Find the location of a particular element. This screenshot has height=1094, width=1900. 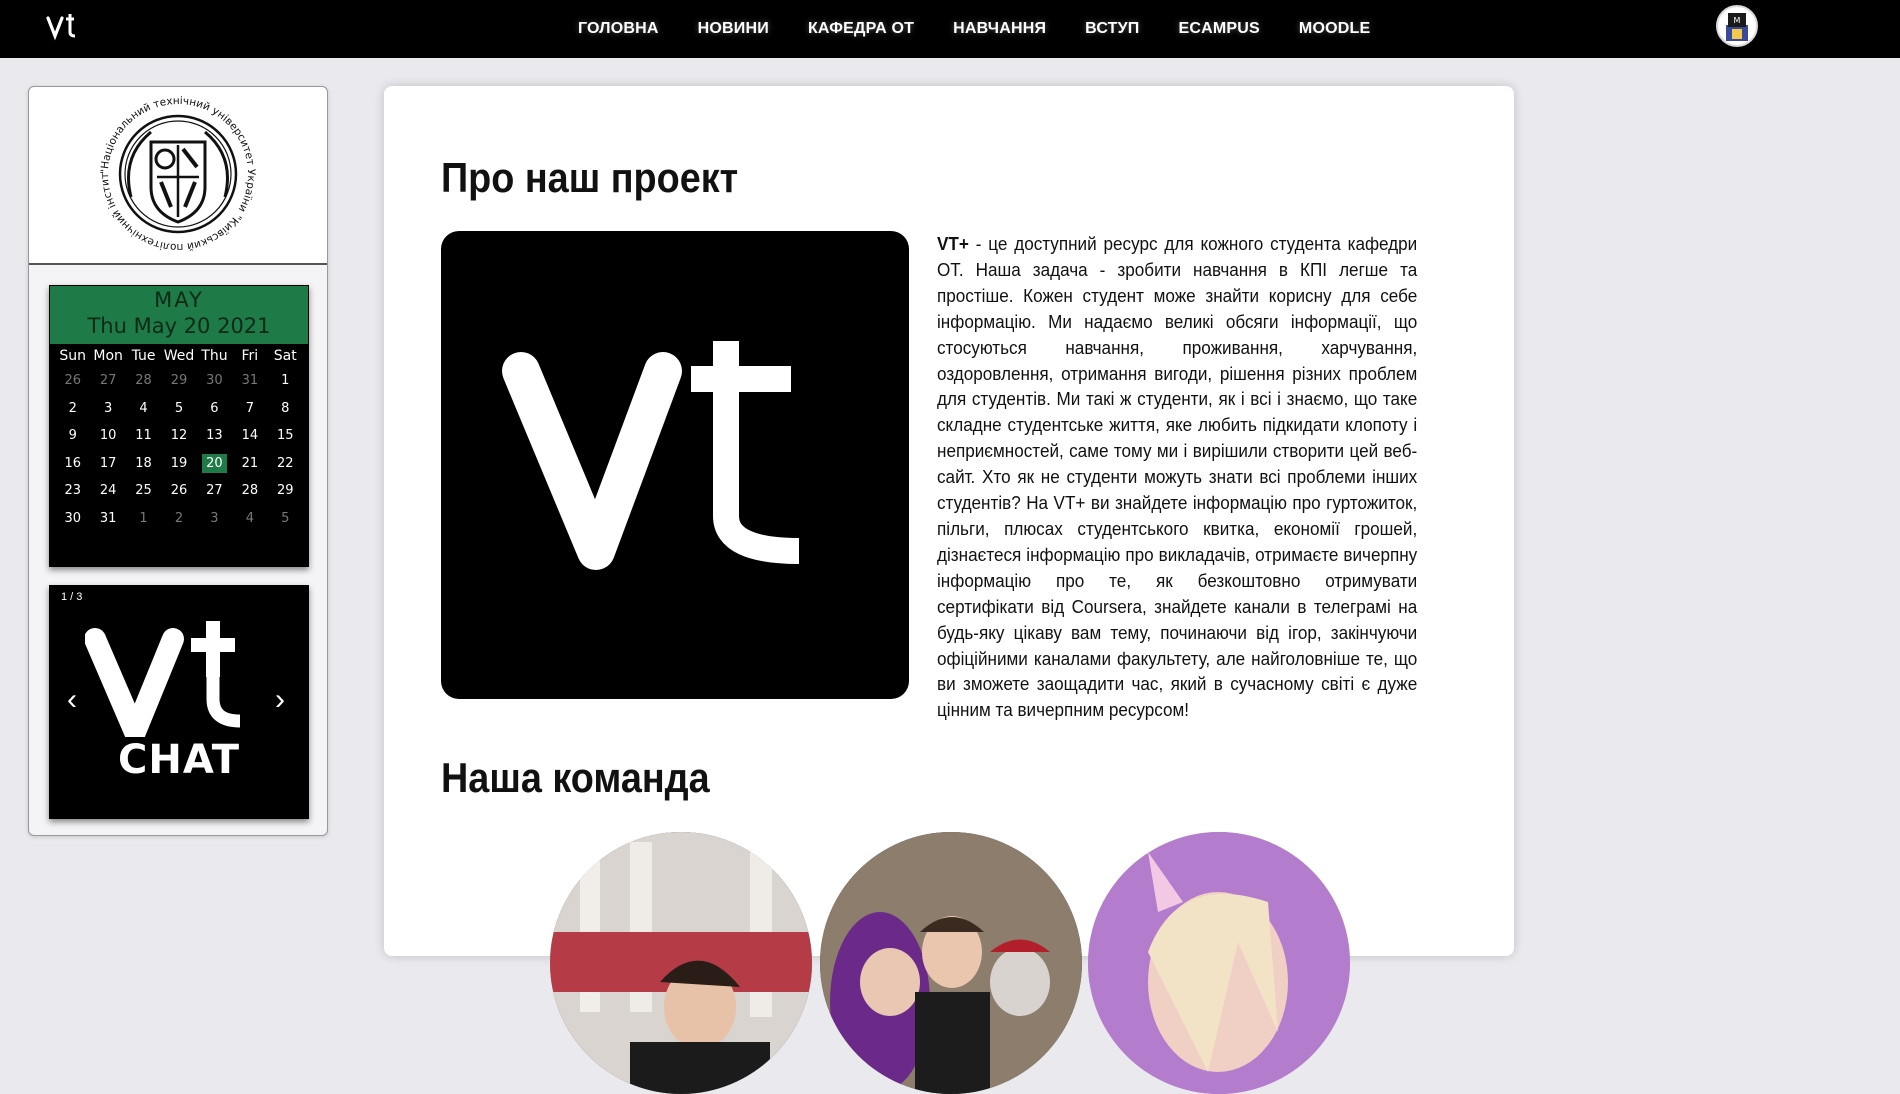

calendar-day-number: 29 is located at coordinates (179, 380).